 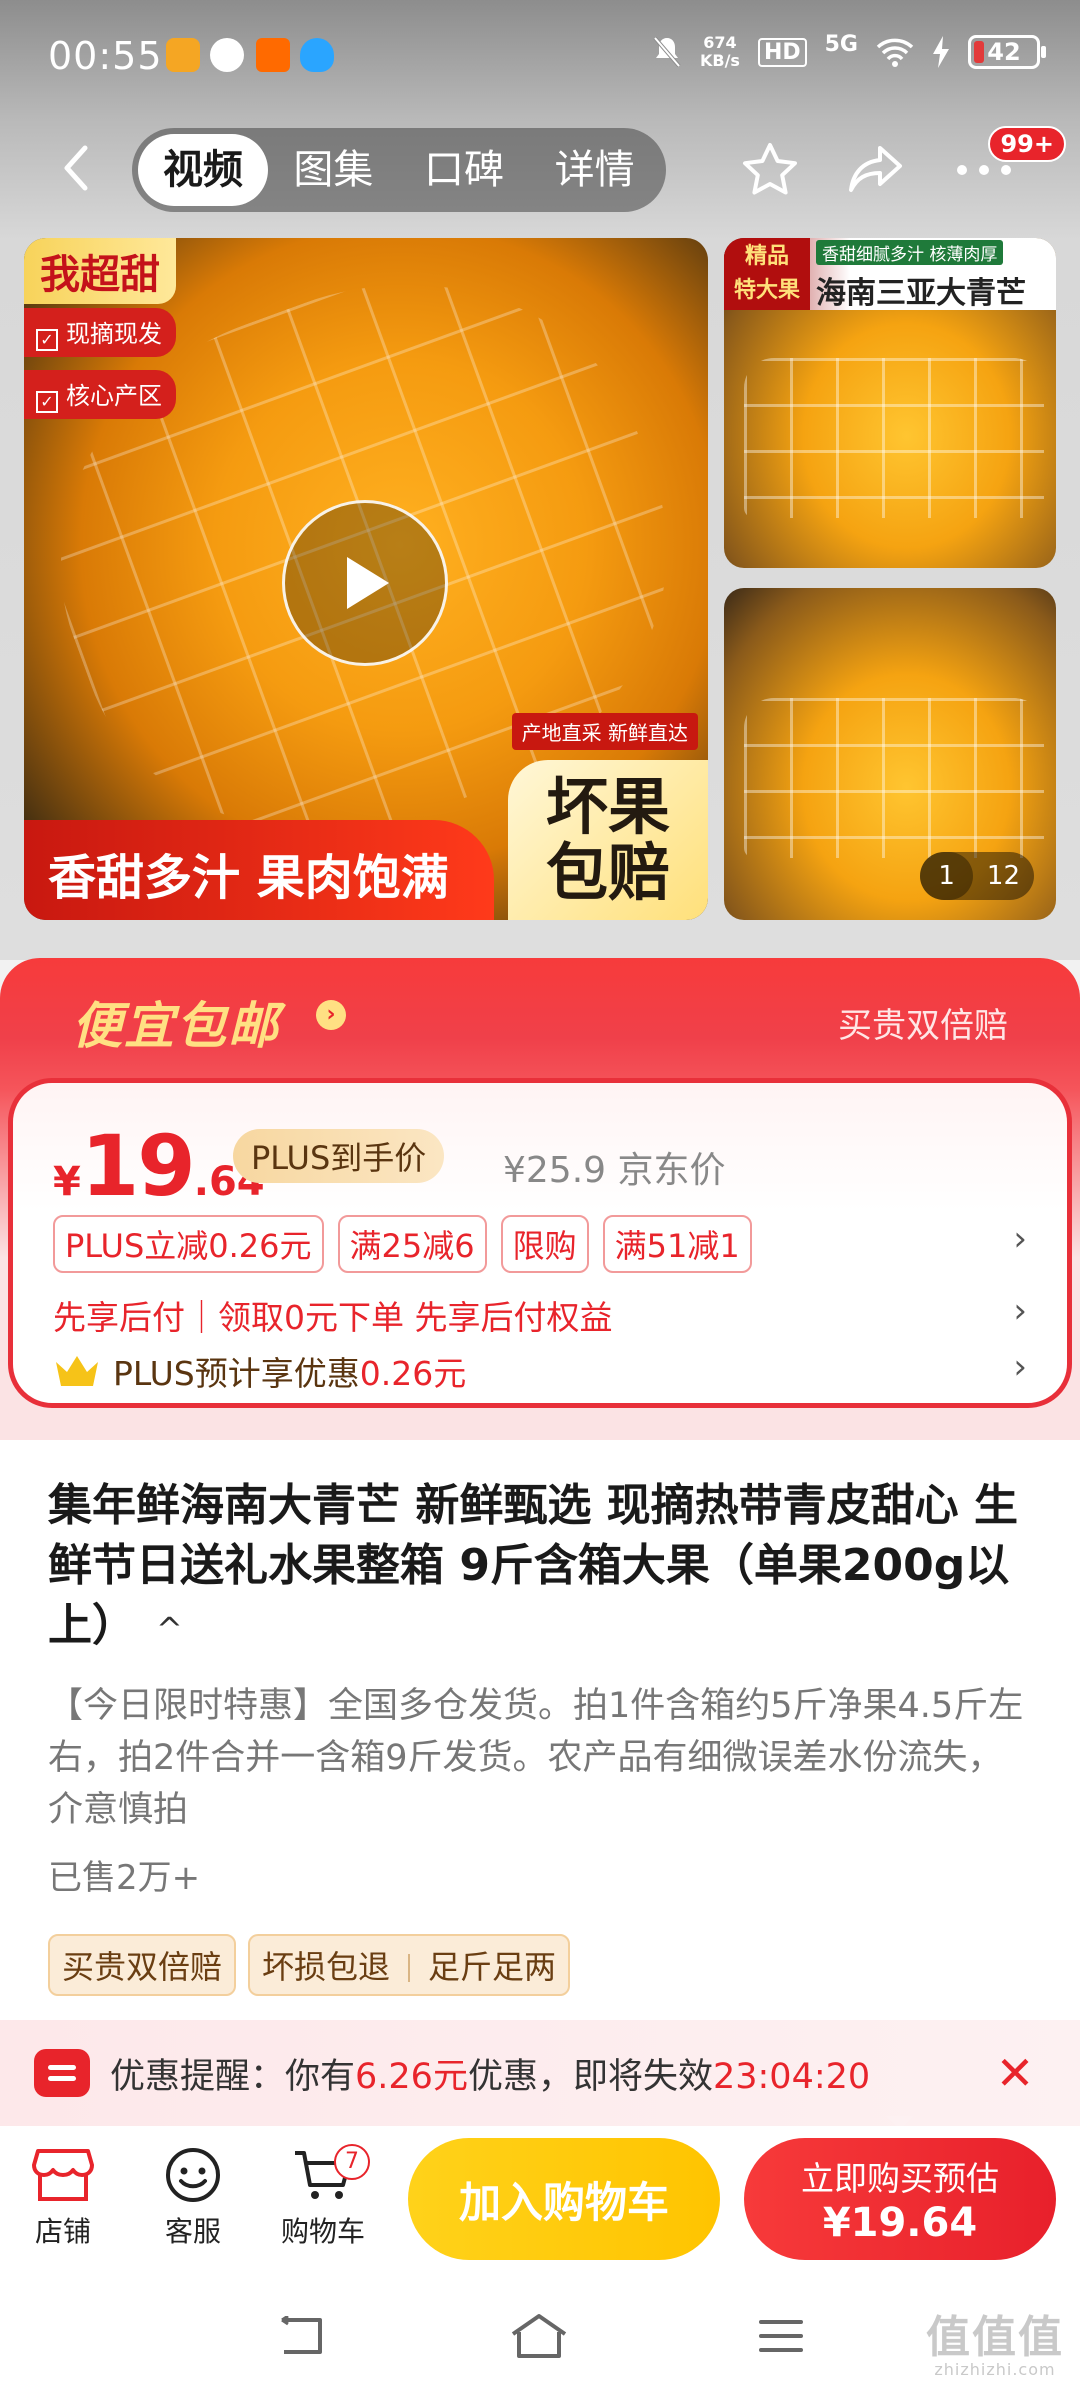 What do you see at coordinates (142, 1965) in the screenshot?
I see `service-tag: 买贵双倍赔` at bounding box center [142, 1965].